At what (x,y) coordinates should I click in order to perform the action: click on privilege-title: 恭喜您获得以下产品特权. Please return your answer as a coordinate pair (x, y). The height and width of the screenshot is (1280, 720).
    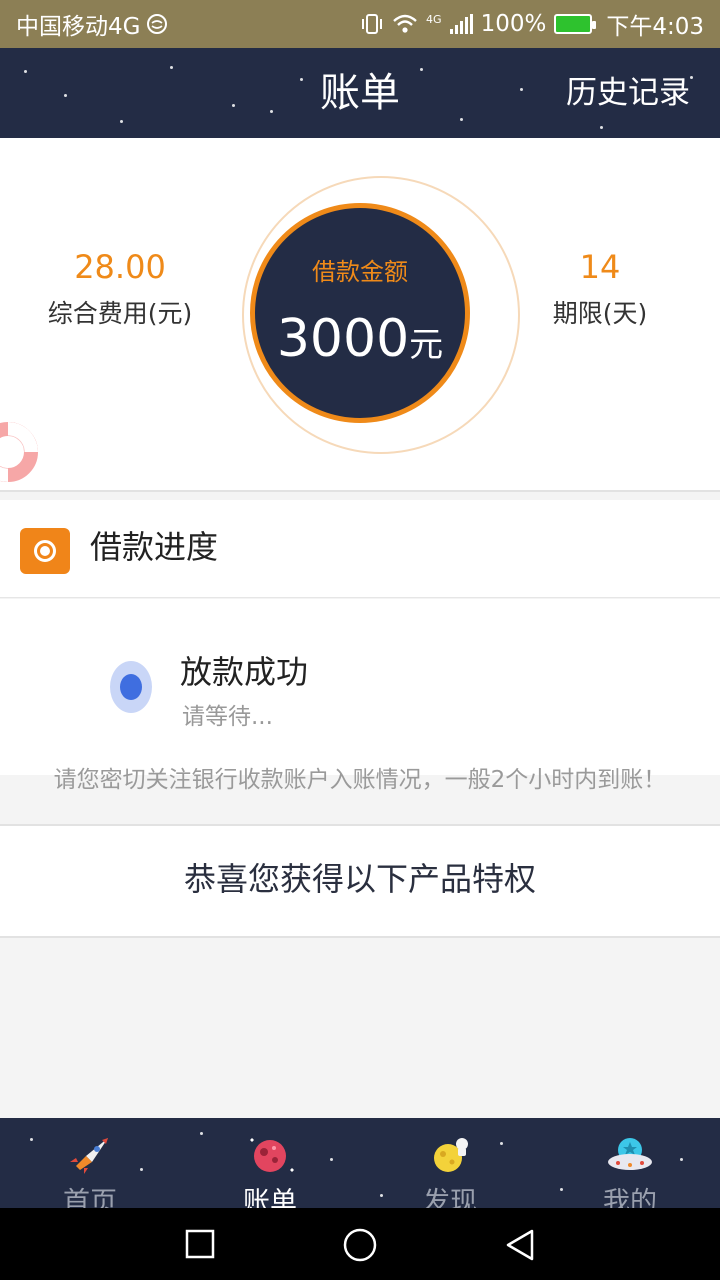
    Looking at the image, I should click on (359, 879).